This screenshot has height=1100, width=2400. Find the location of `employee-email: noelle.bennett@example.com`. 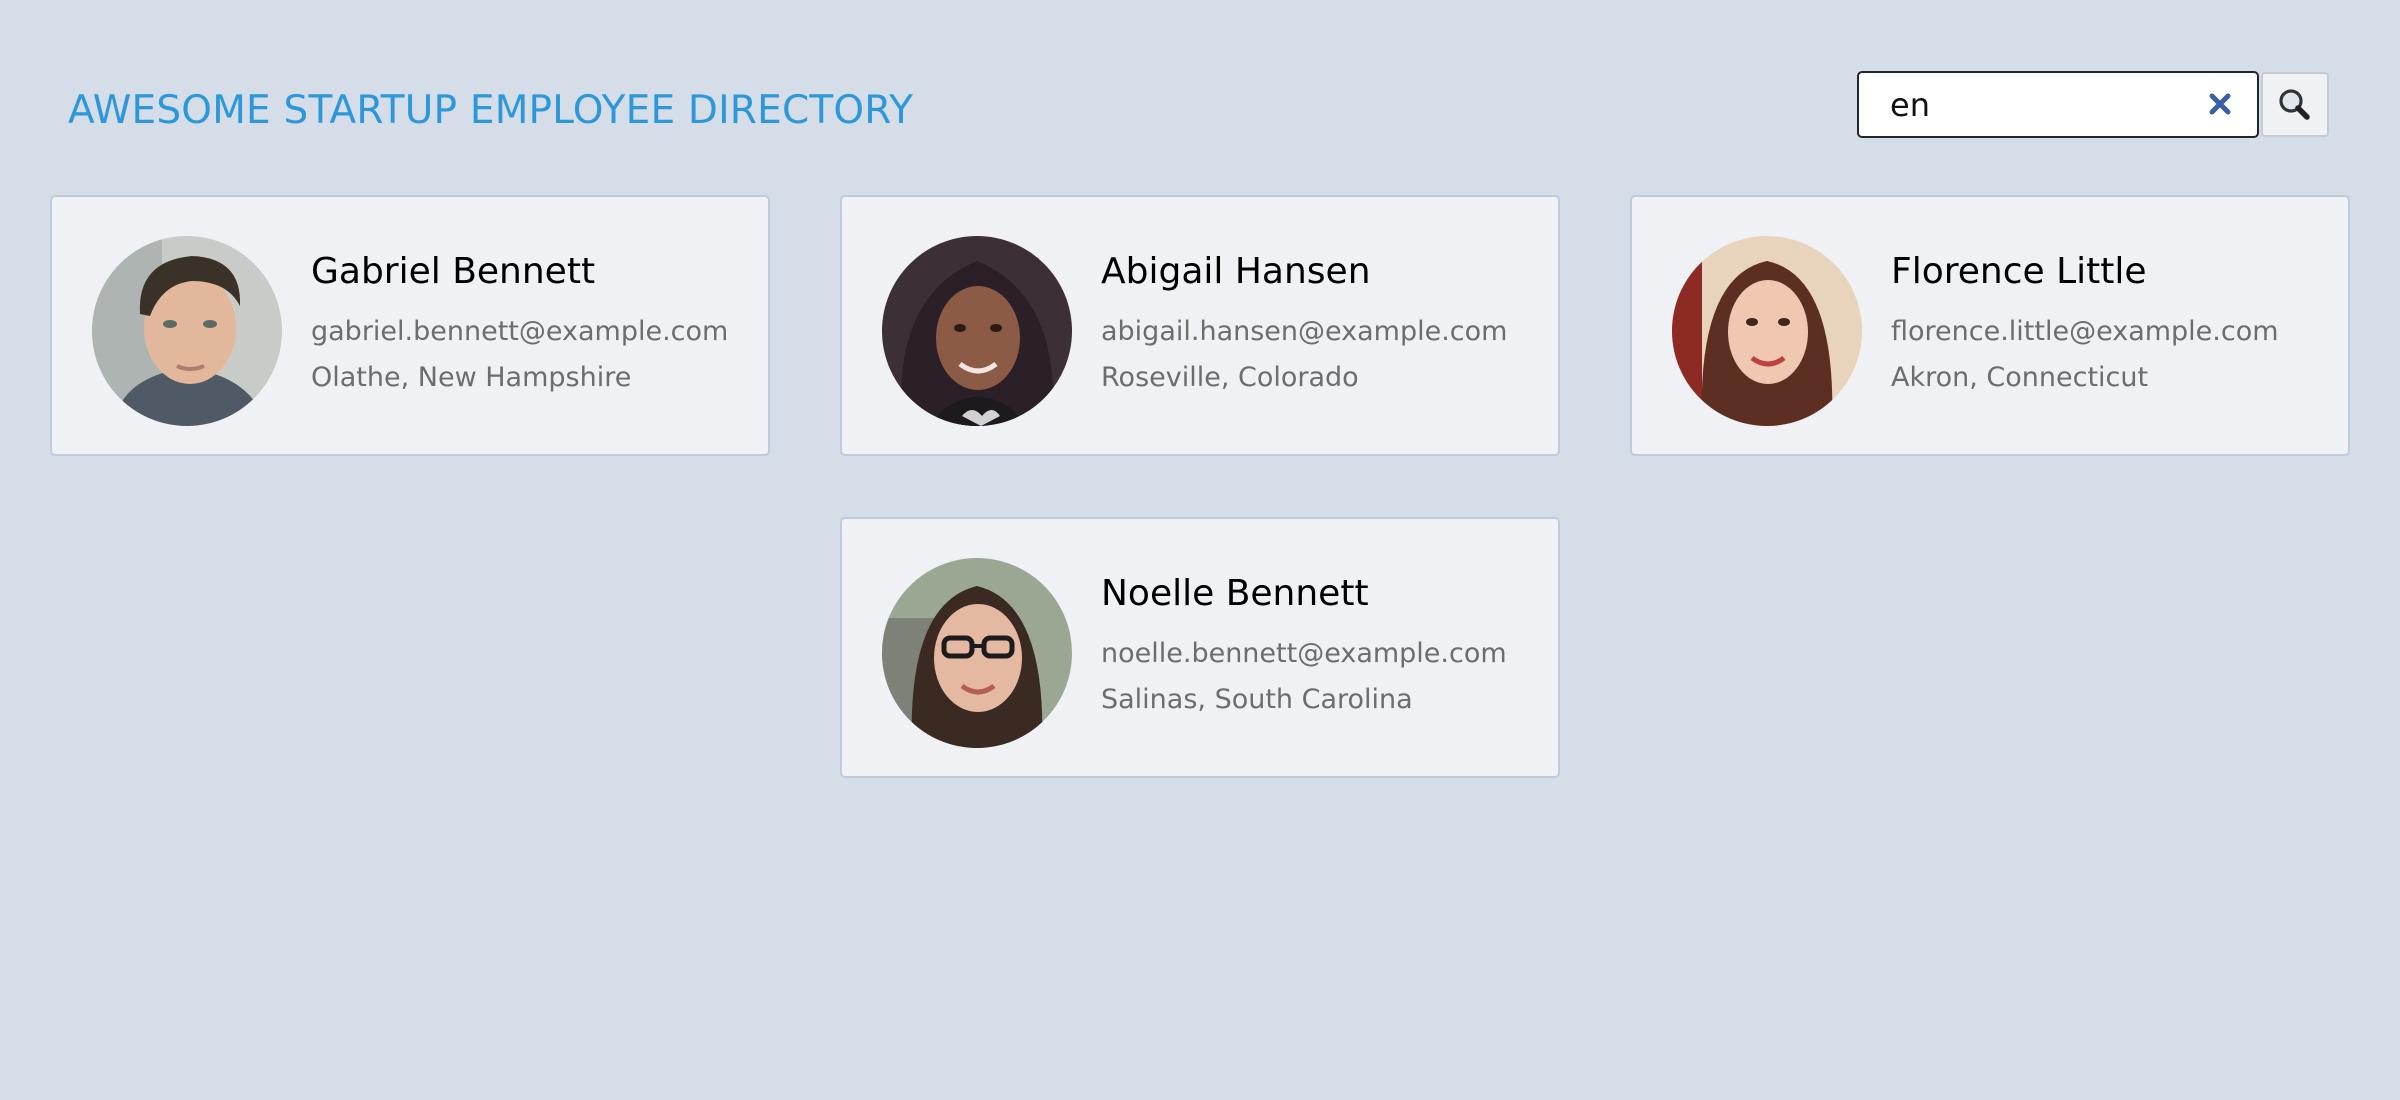

employee-email: noelle.bennett@example.com is located at coordinates (1304, 653).